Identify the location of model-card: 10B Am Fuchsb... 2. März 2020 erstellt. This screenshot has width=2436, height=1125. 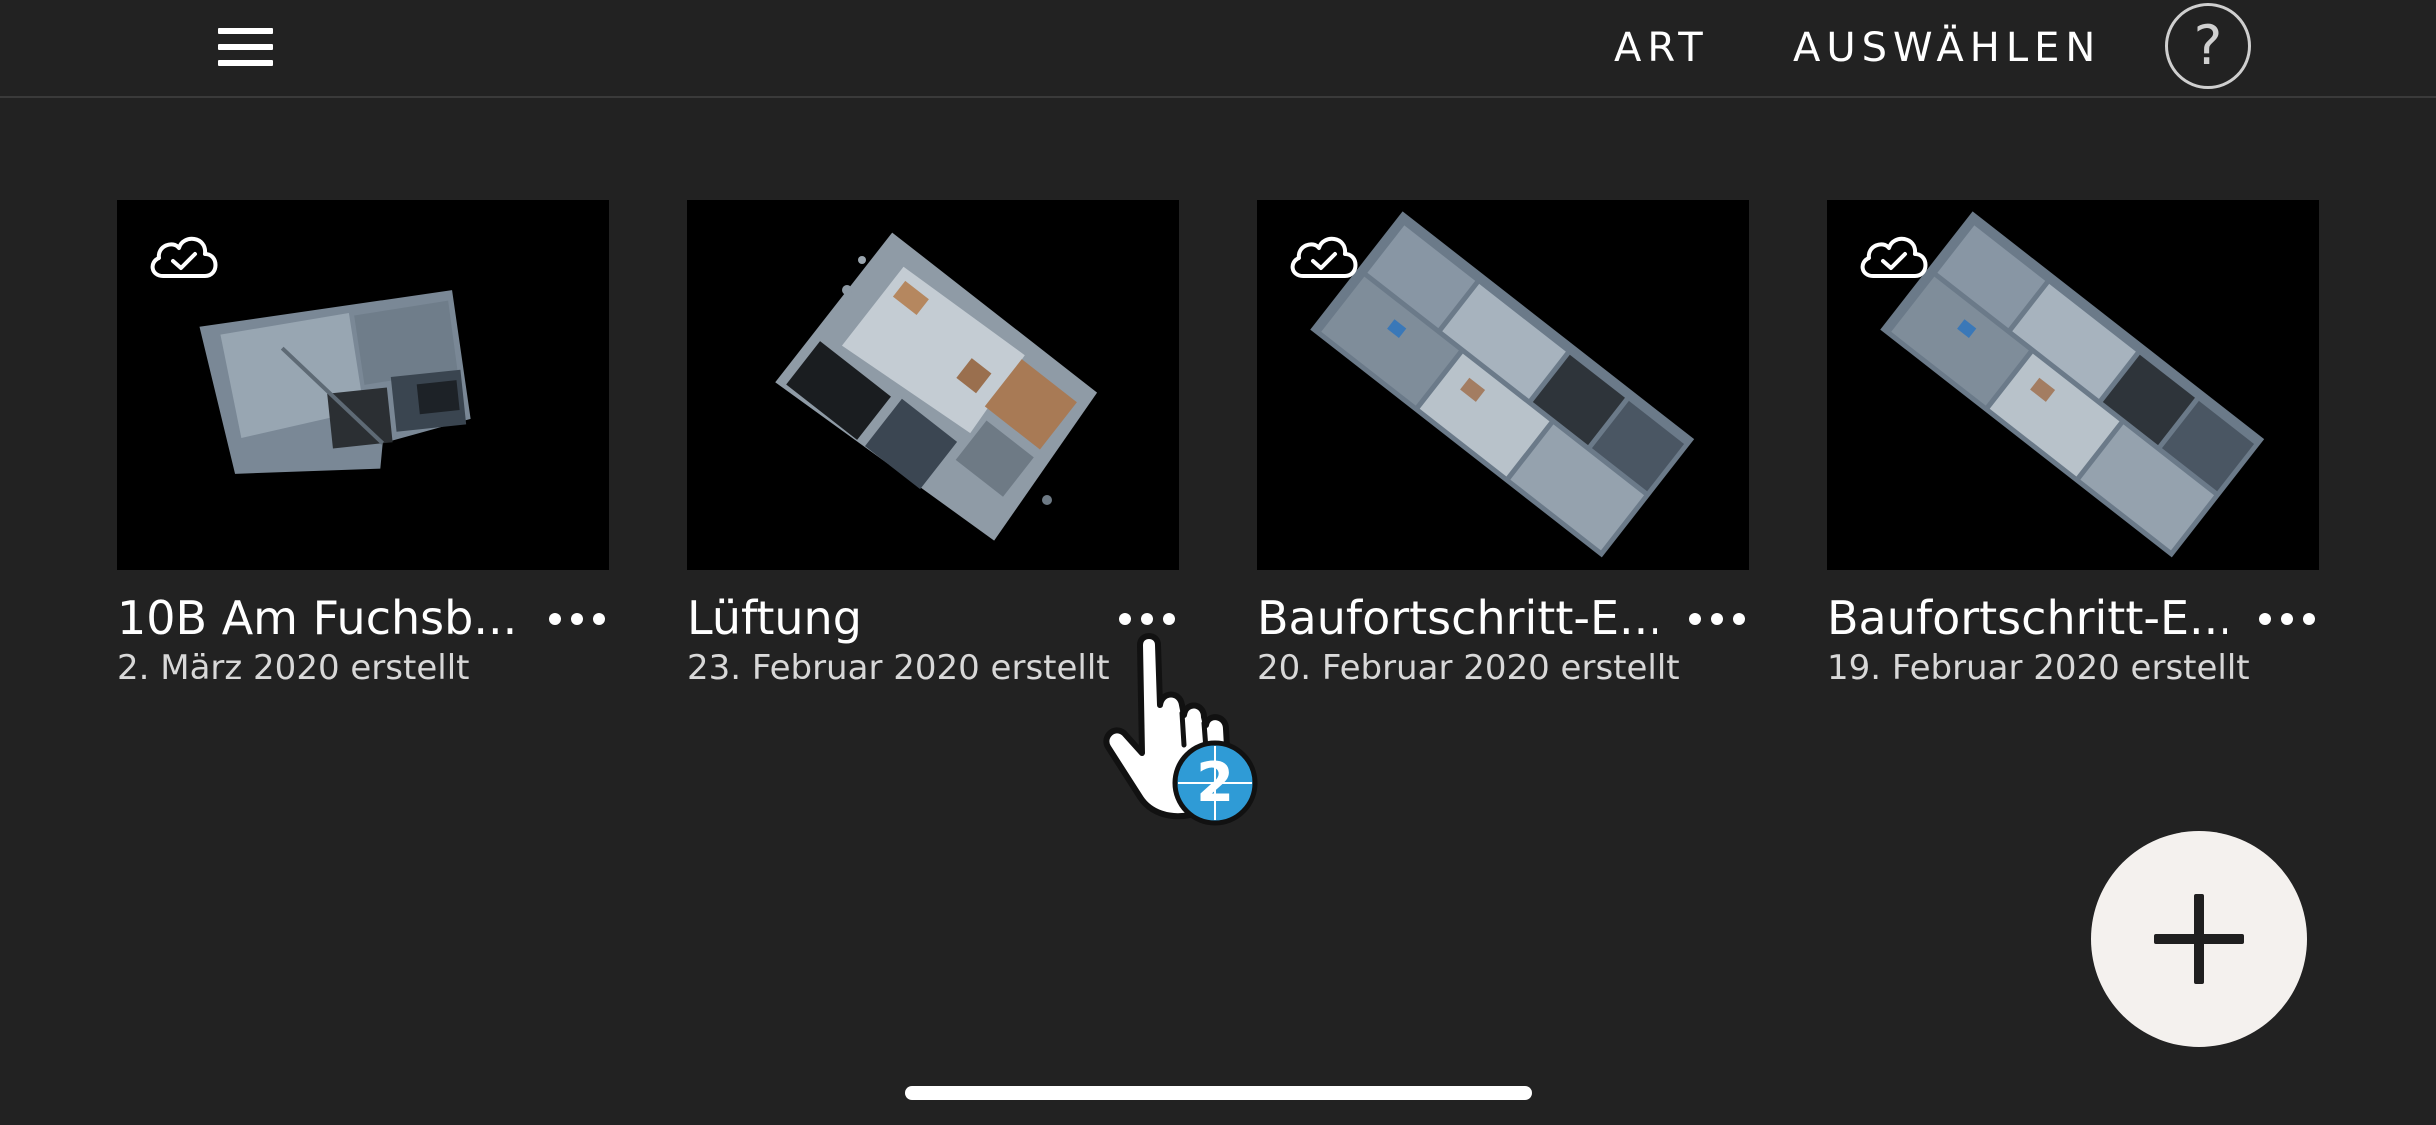
(363, 444).